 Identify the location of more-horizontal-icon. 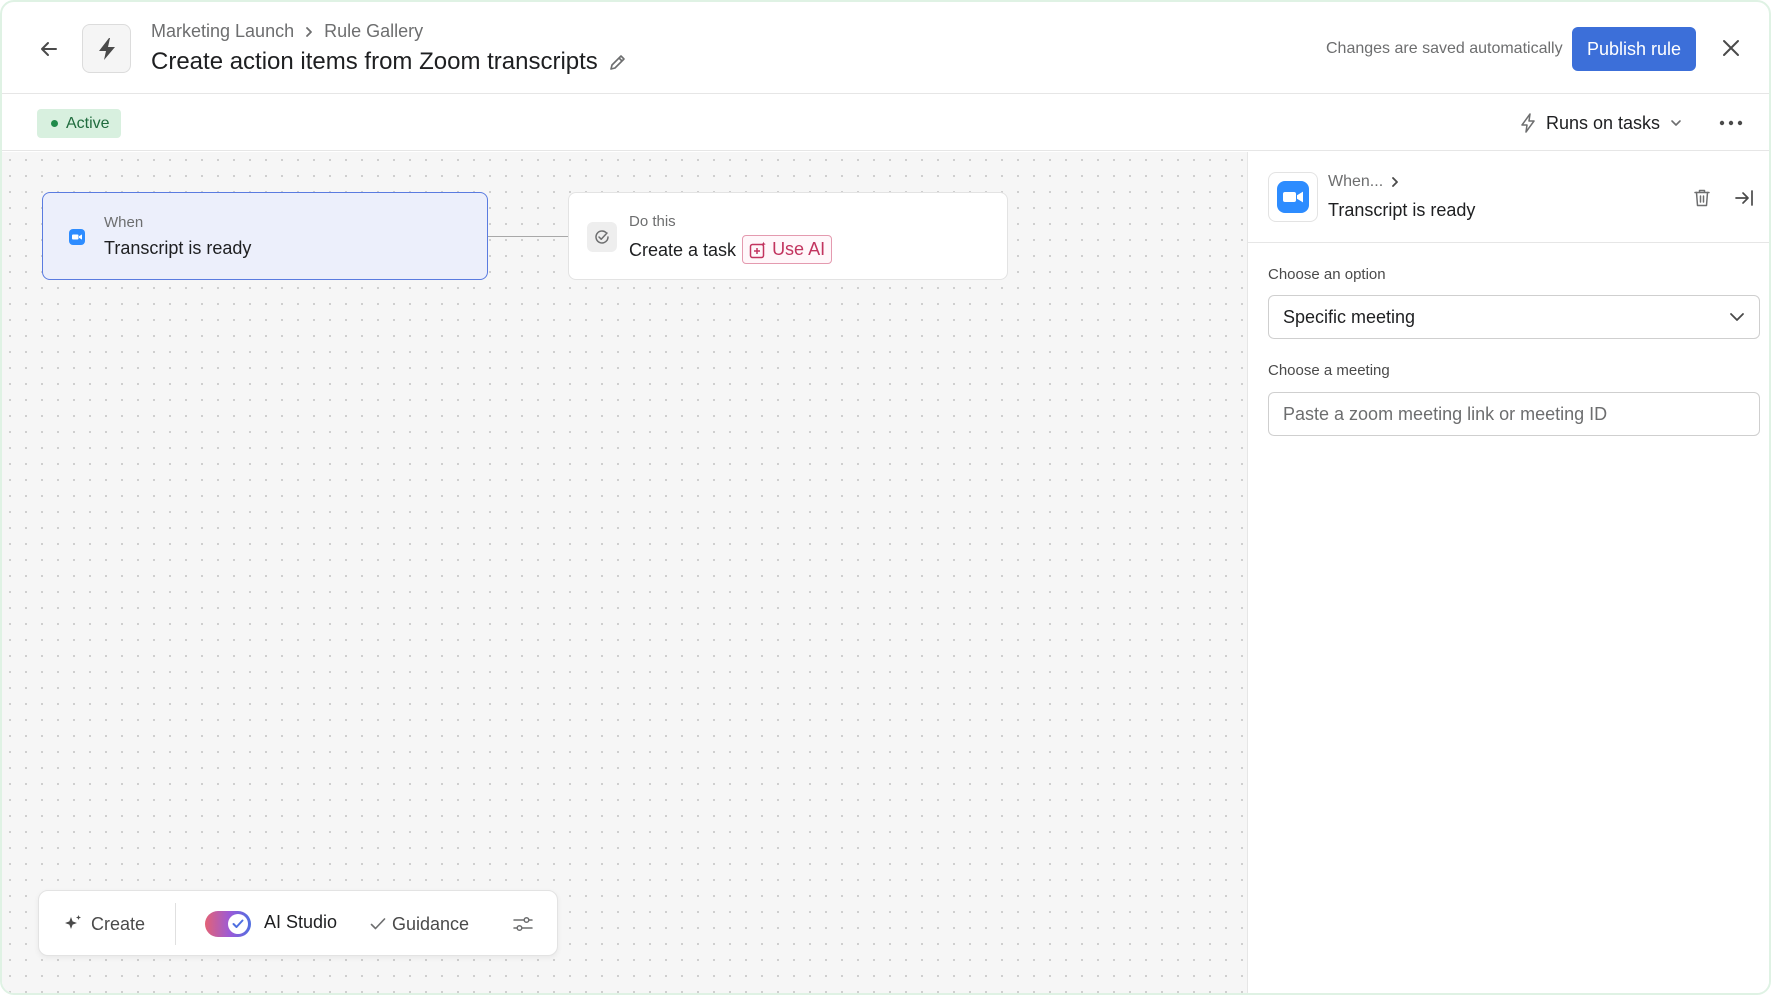
(1731, 123).